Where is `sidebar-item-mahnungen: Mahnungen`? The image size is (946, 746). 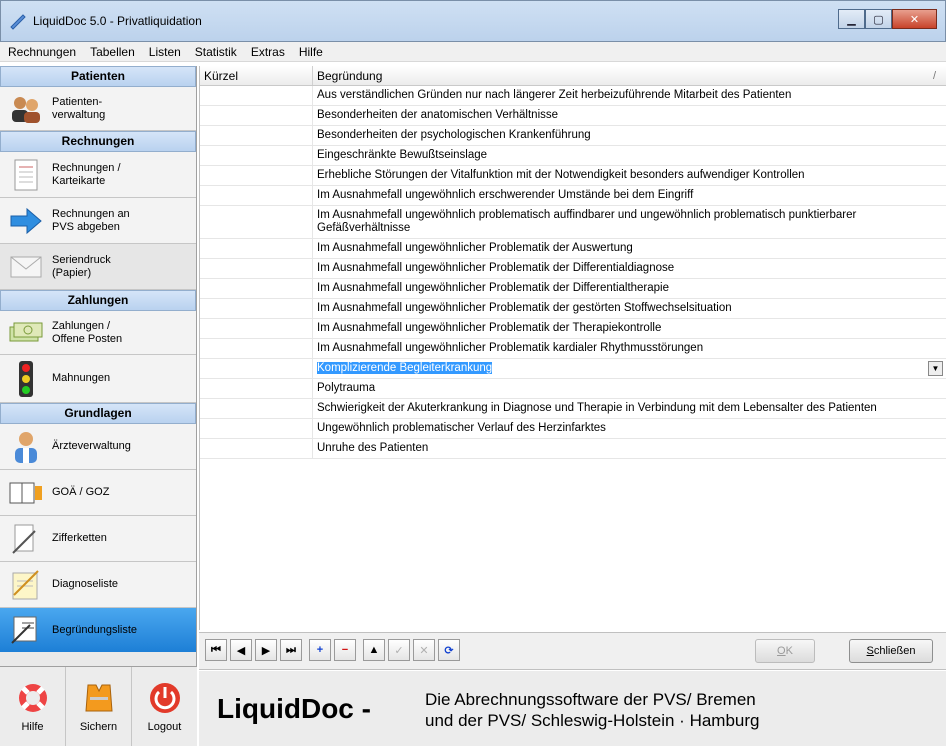 sidebar-item-mahnungen: Mahnungen is located at coordinates (98, 379).